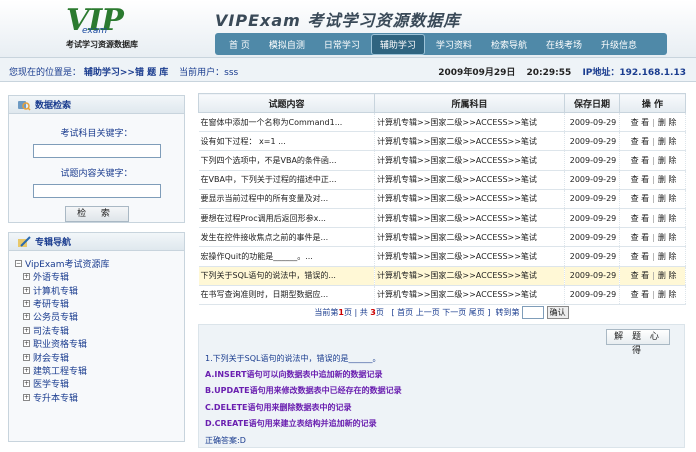  What do you see at coordinates (96, 151) in the screenshot?
I see `subject-keyword-input` at bounding box center [96, 151].